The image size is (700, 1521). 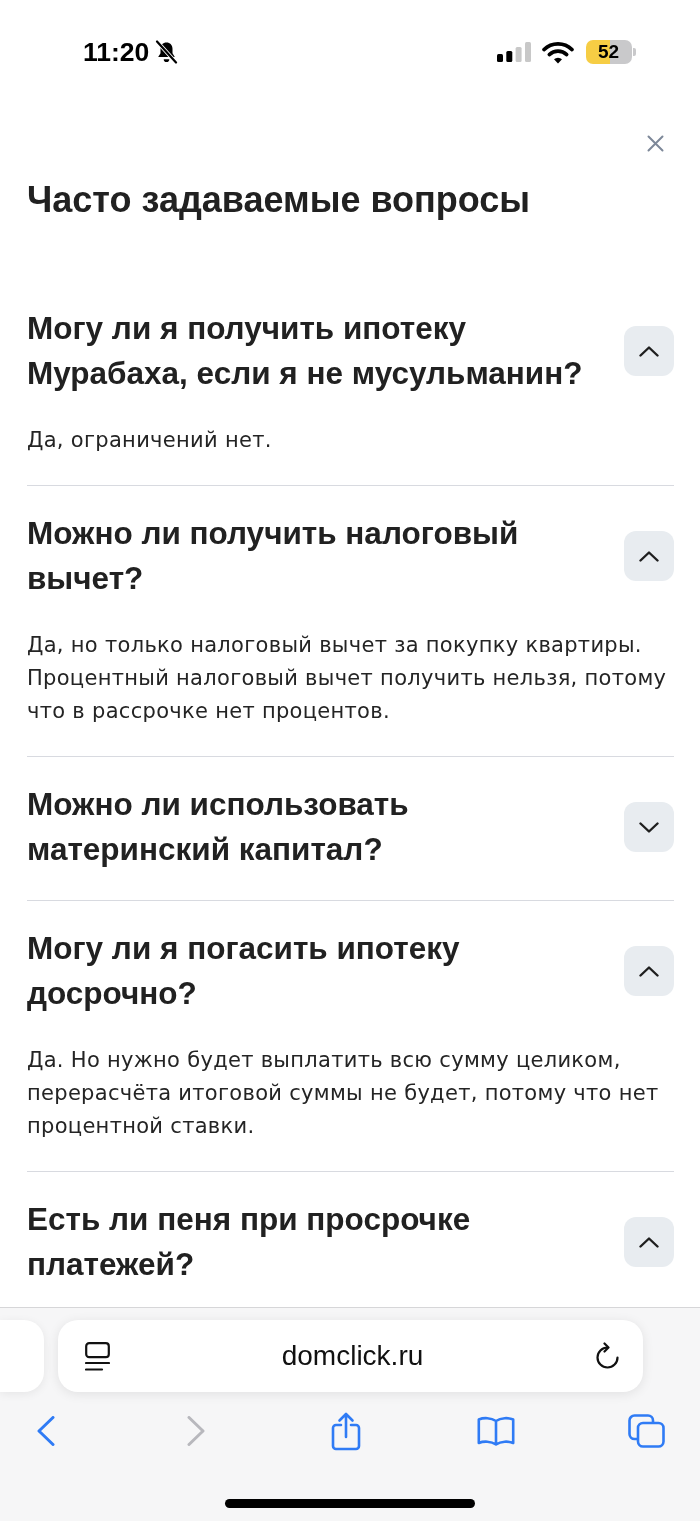 I want to click on reload-icon, so click(x=607, y=1356).